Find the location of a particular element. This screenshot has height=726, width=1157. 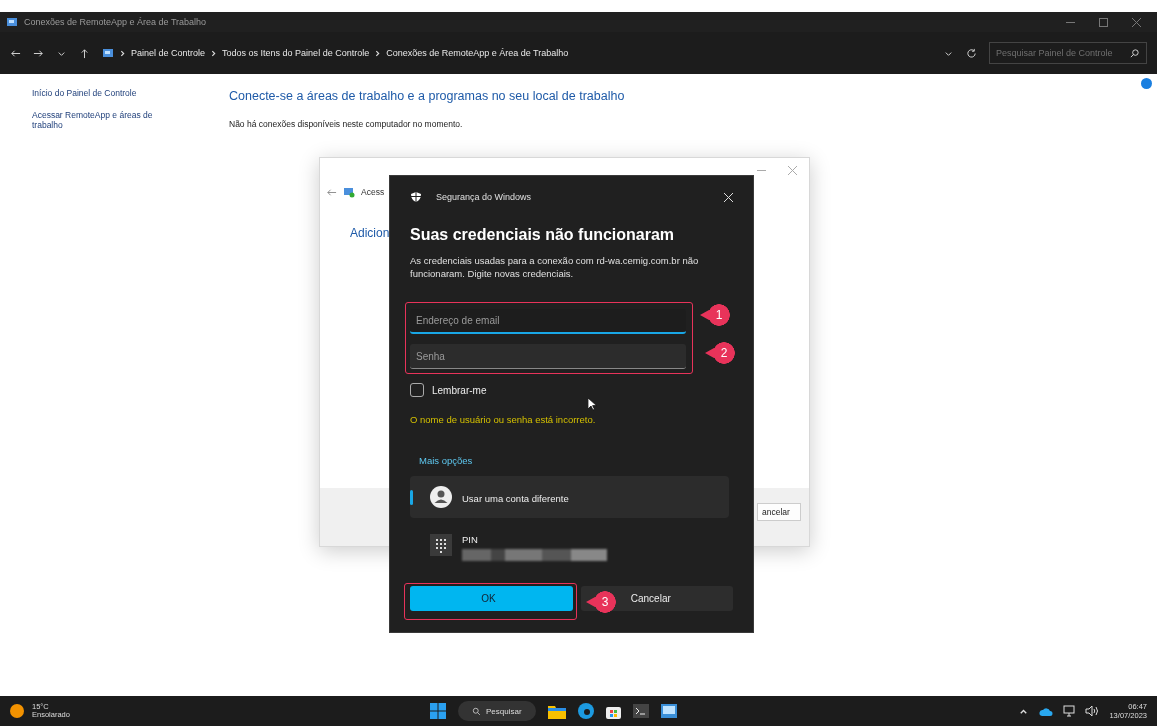

dialog-heading: Suas credenciais não funcionaram is located at coordinates (543, 235).